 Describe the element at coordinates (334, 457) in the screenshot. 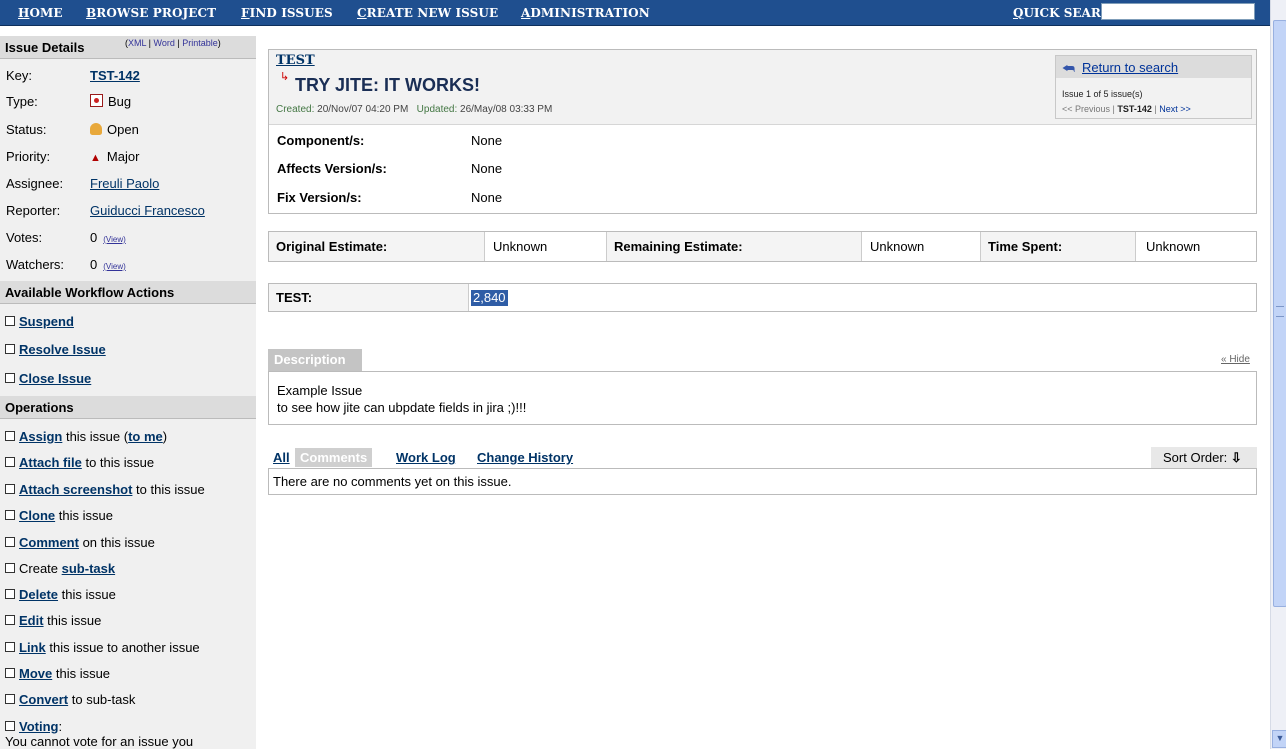

I see `tab-comments: Comments` at that location.